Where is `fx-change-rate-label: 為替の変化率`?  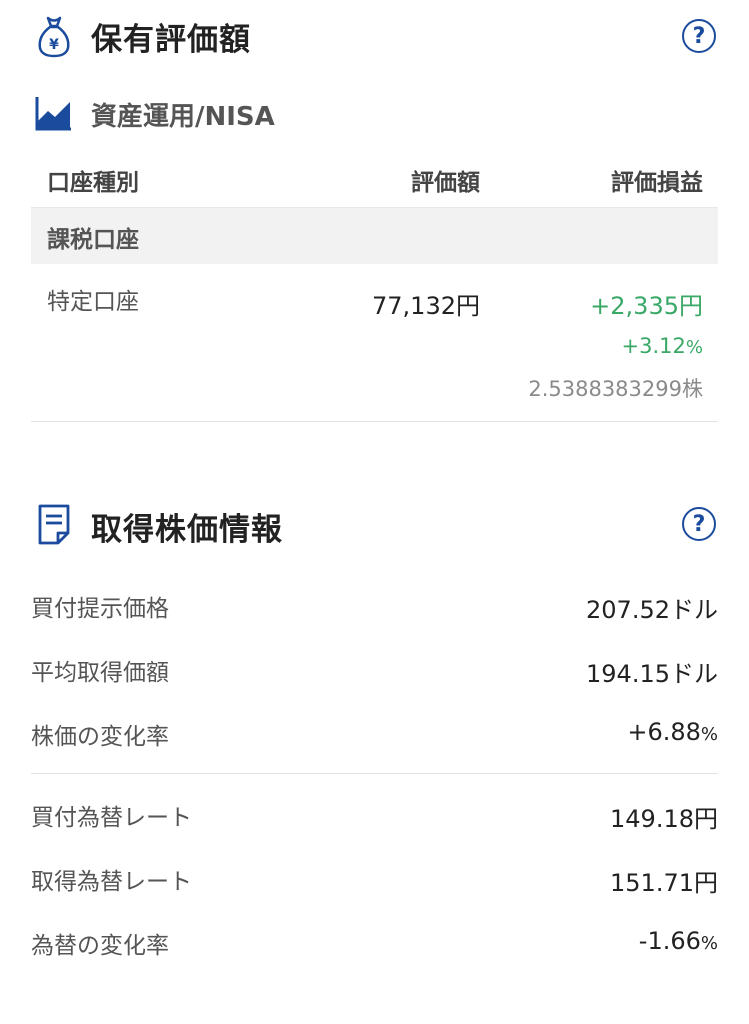
fx-change-rate-label: 為替の変化率 is located at coordinates (100, 946).